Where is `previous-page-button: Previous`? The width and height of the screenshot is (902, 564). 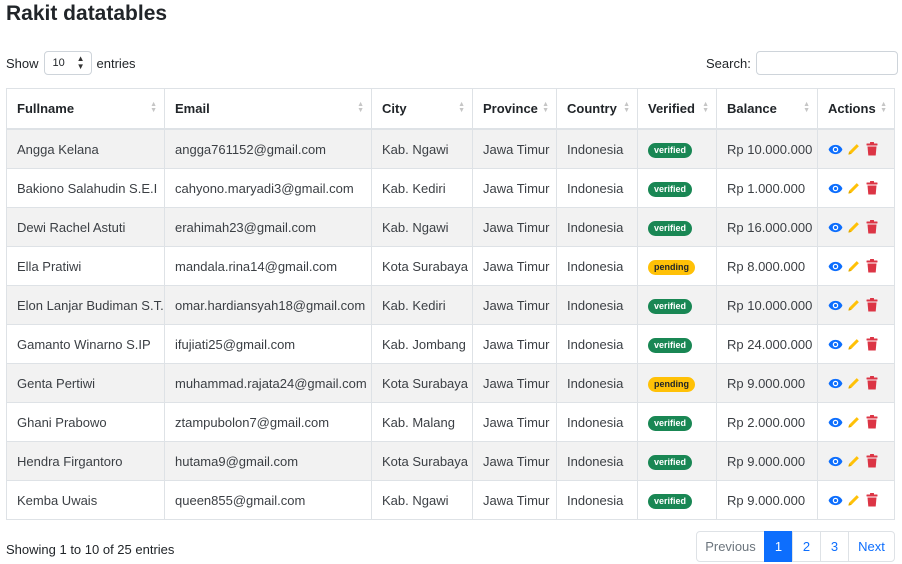 previous-page-button: Previous is located at coordinates (730, 546).